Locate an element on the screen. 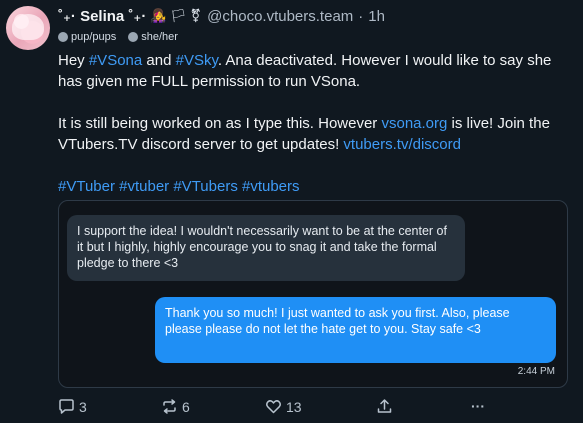  pronoun-label: she/her is located at coordinates (159, 37).